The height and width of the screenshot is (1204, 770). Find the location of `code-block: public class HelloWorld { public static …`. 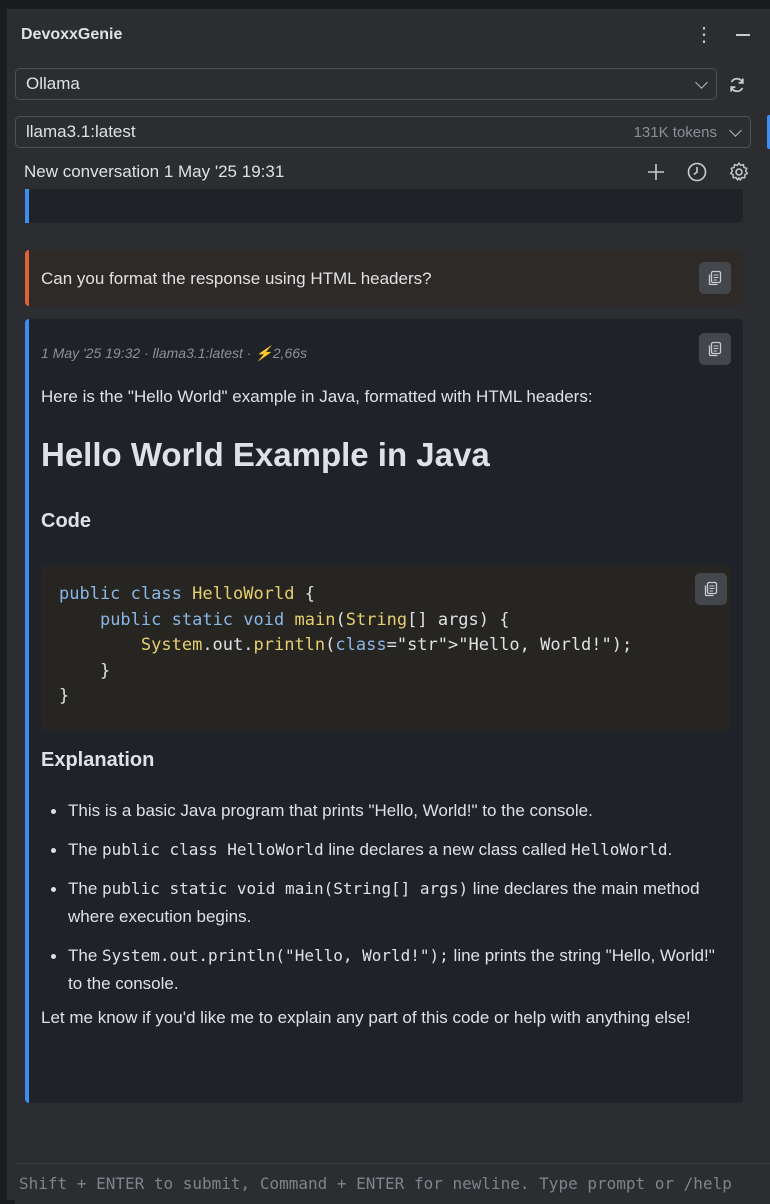

code-block: public class HelloWorld { public static … is located at coordinates (386, 648).